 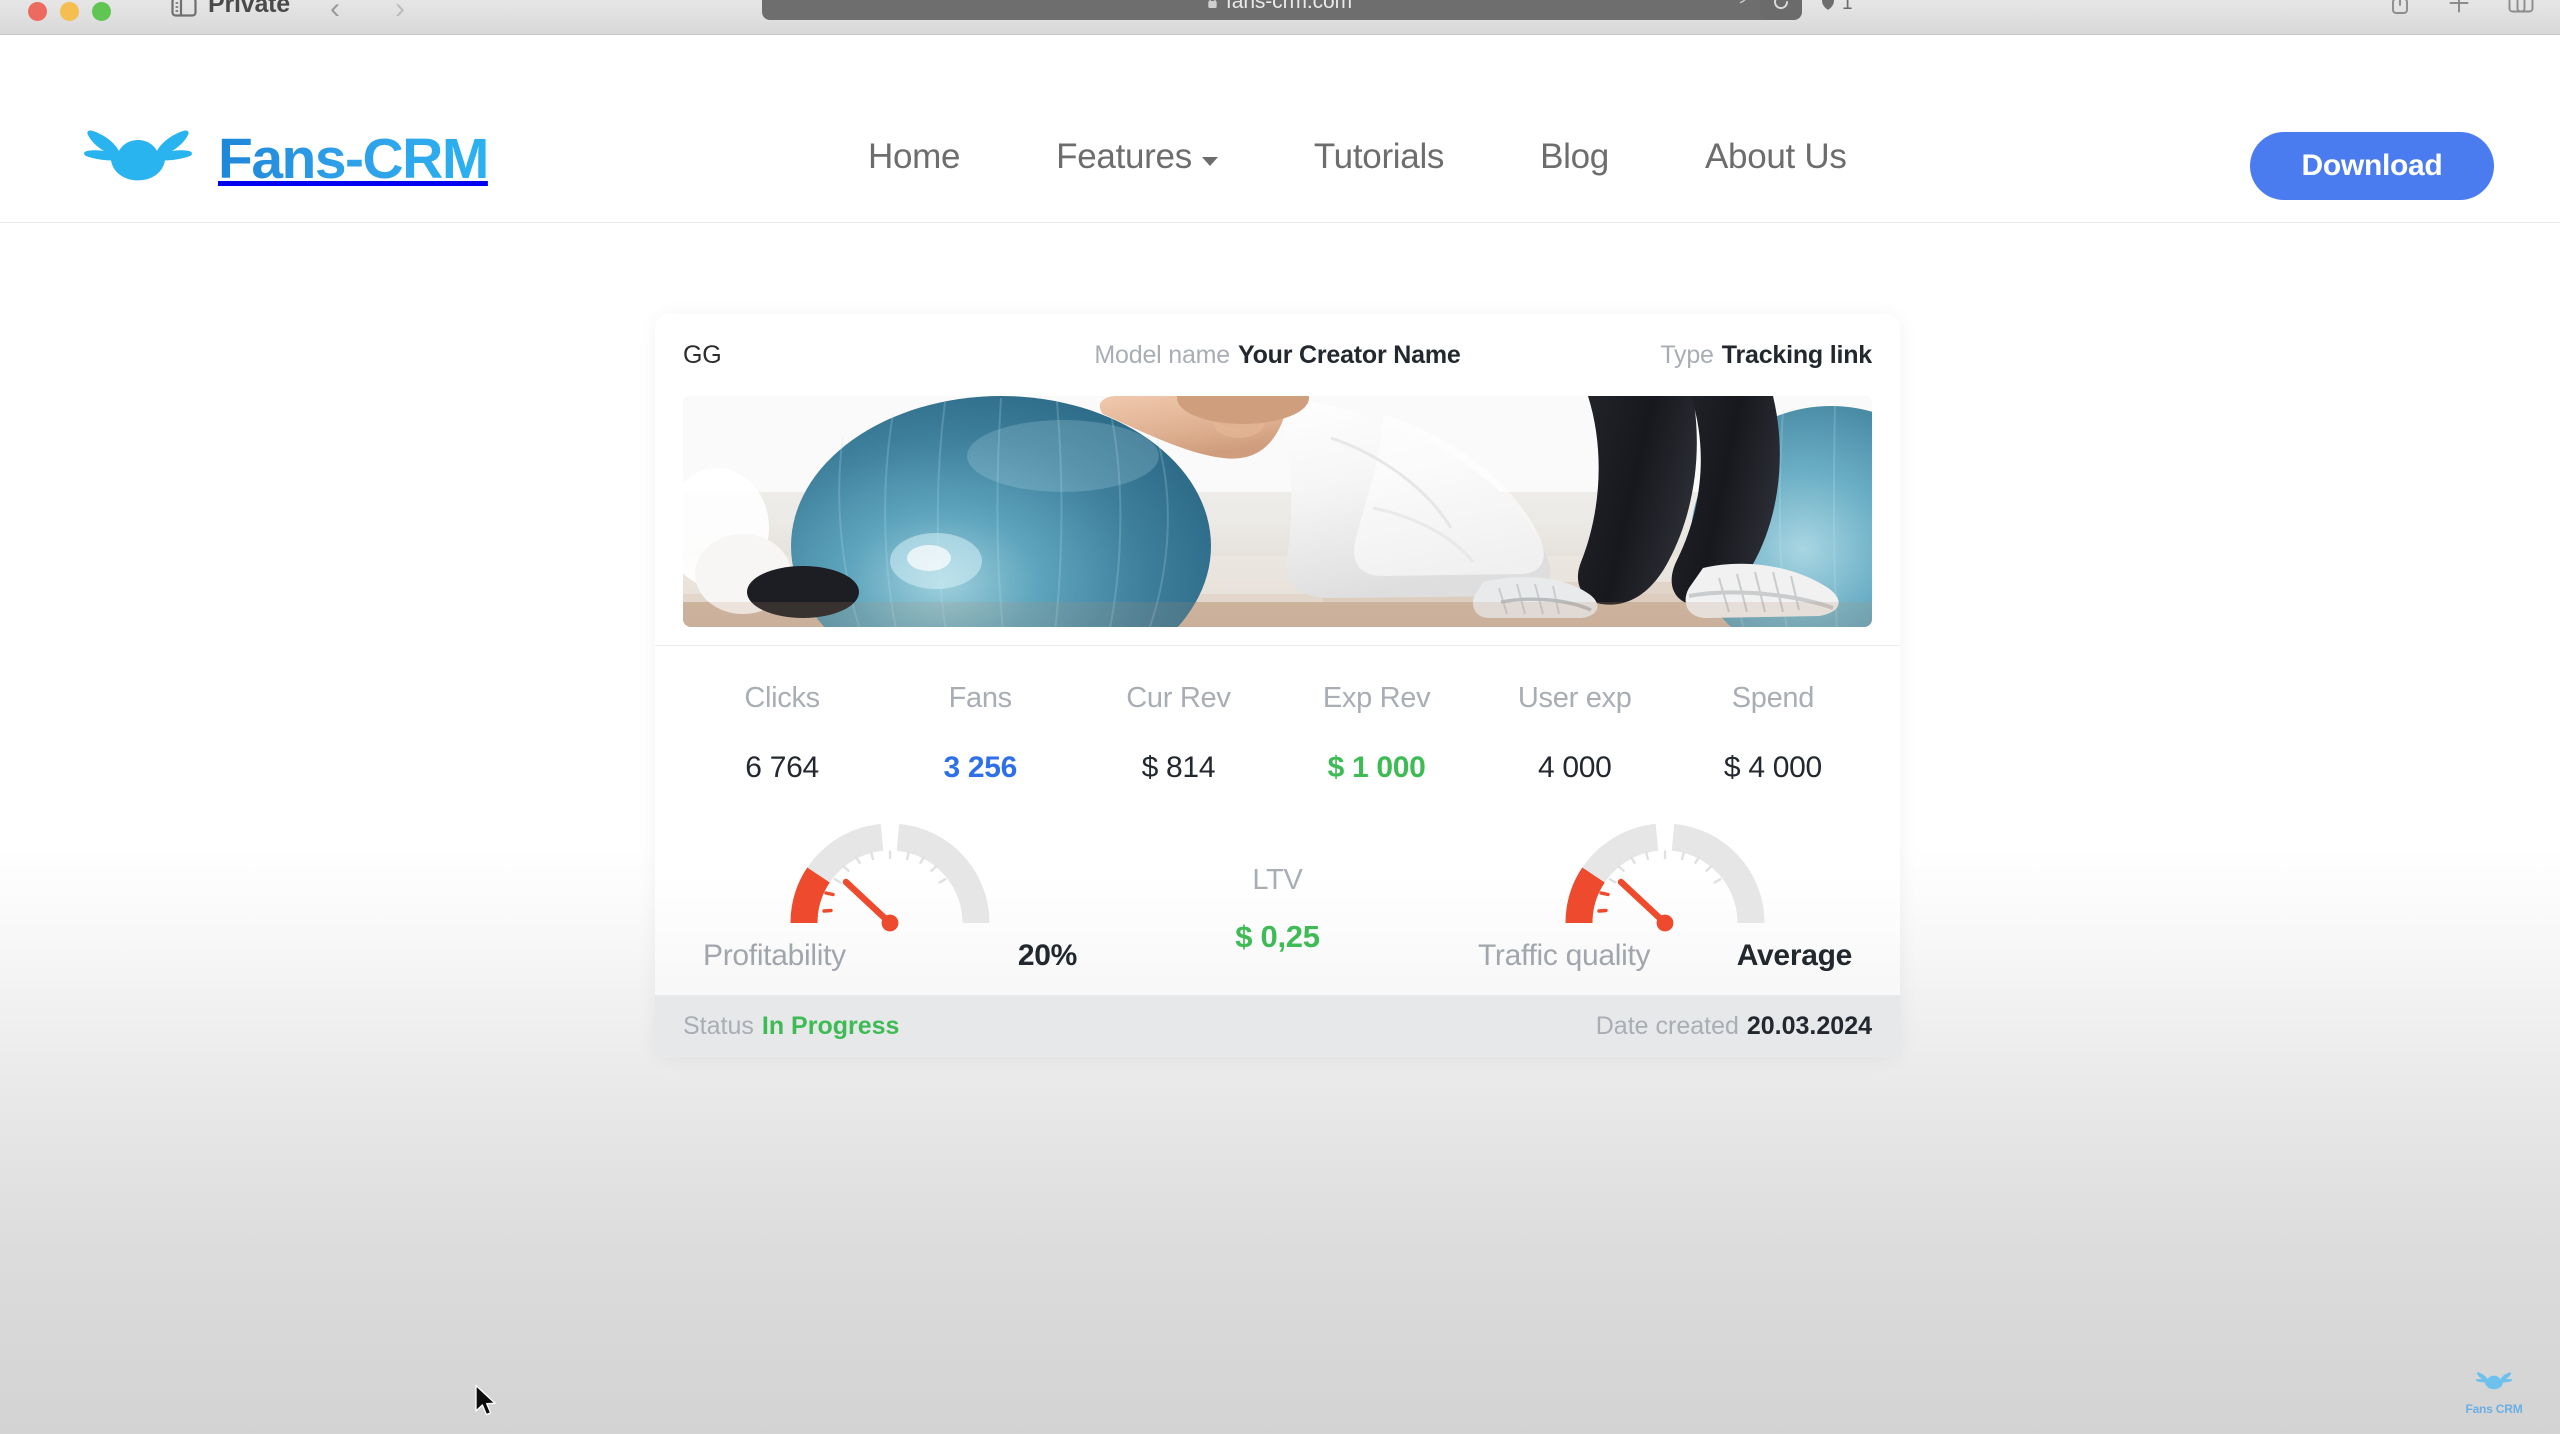 I want to click on private-mode-label: Private, so click(x=249, y=9).